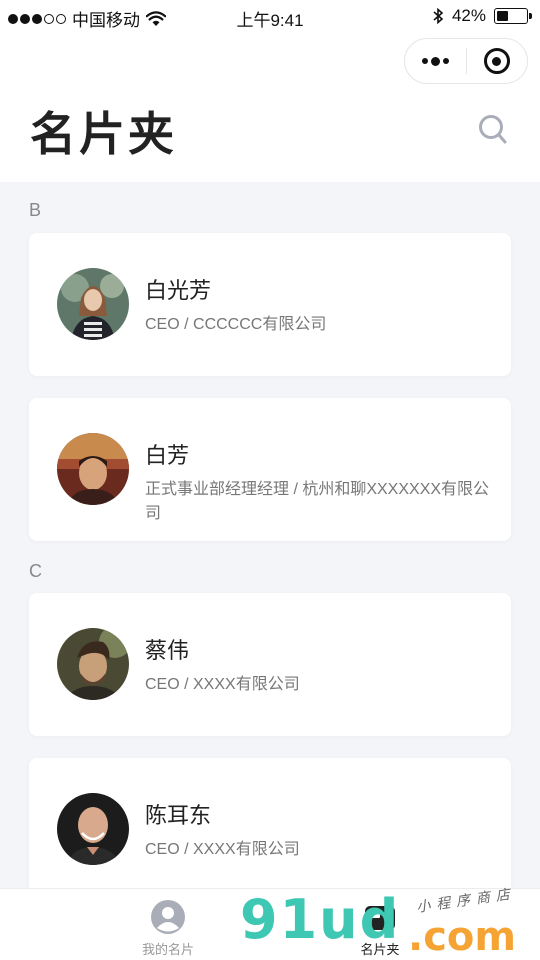  I want to click on tab-label: 我的名片, so click(167, 949).